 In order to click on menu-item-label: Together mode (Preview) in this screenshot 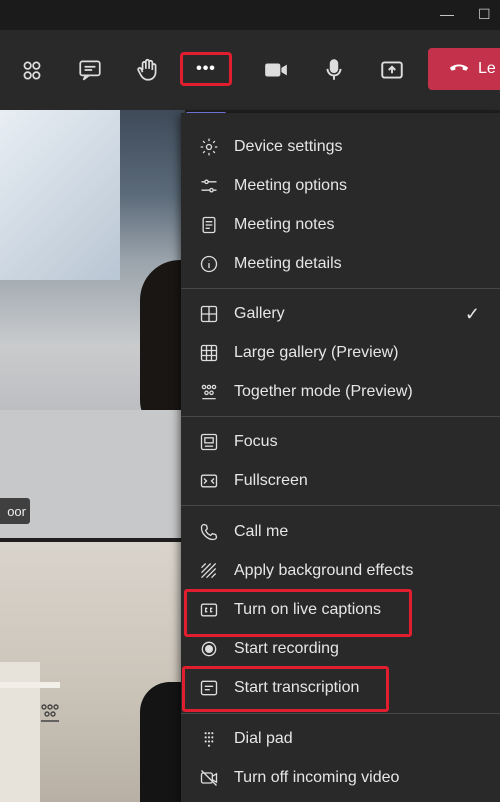, I will do `click(323, 391)`.